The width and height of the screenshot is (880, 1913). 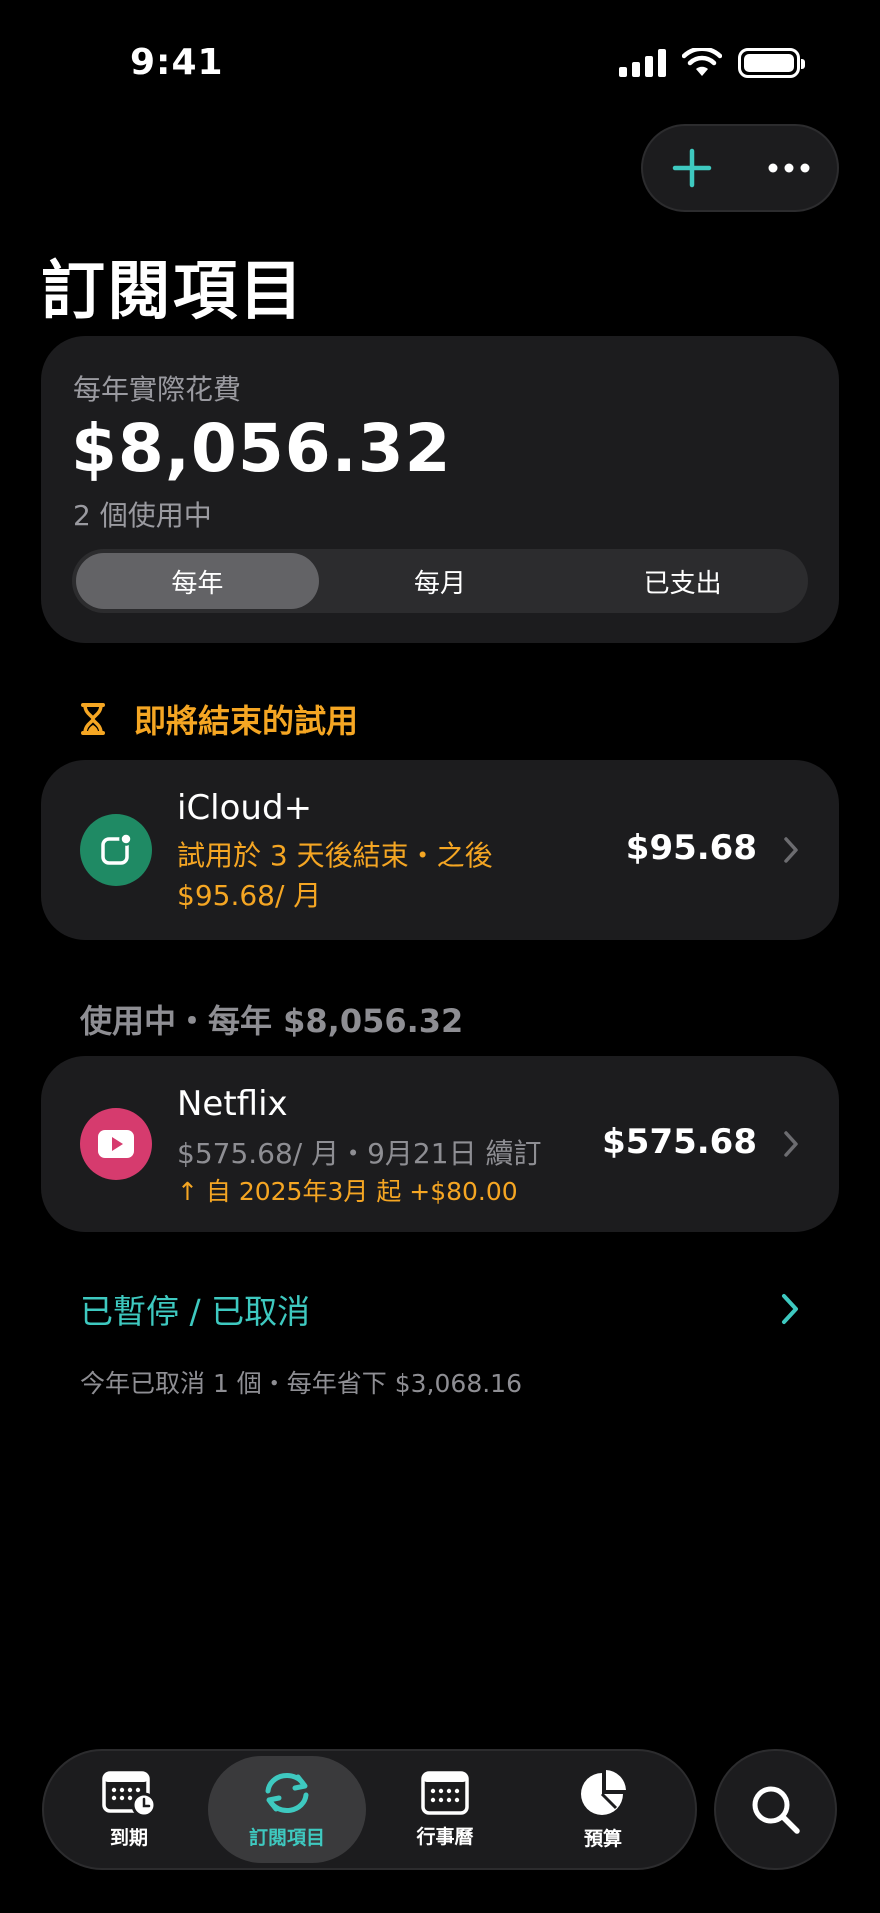 I want to click on subscription-card-icloud: iCloud+ 試用於 3 天後結束・之後 $95.68/ 月 $95.68, so click(x=440, y=850).